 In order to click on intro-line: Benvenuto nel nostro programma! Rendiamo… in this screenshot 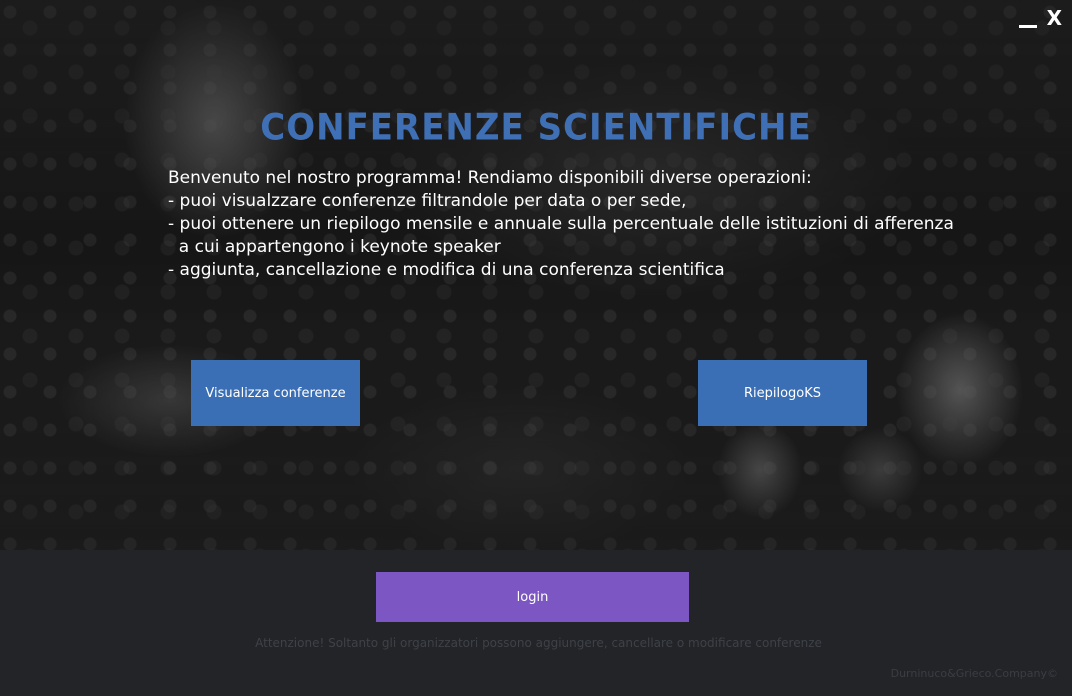, I will do `click(490, 178)`.